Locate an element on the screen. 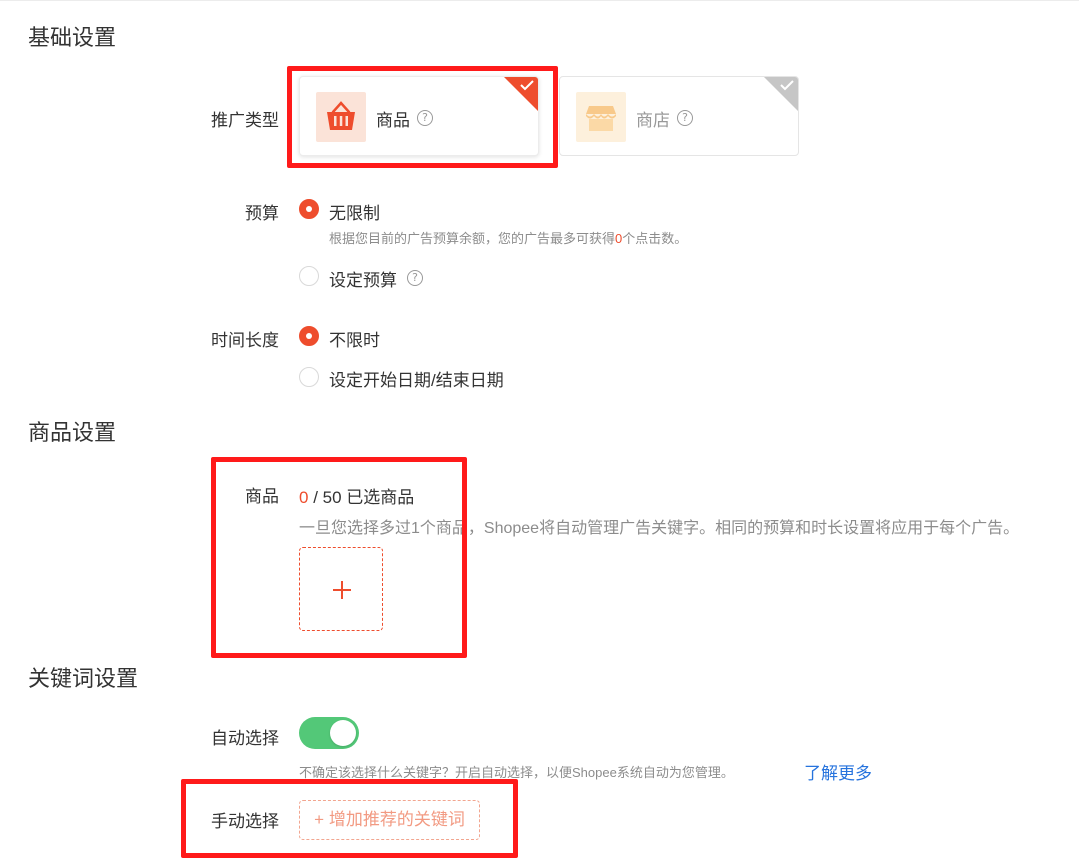 The width and height of the screenshot is (1079, 864). budget-hint: 根据您目前的广告预算余额，您的广告最多可获得0个点击数。 is located at coordinates (508, 237).